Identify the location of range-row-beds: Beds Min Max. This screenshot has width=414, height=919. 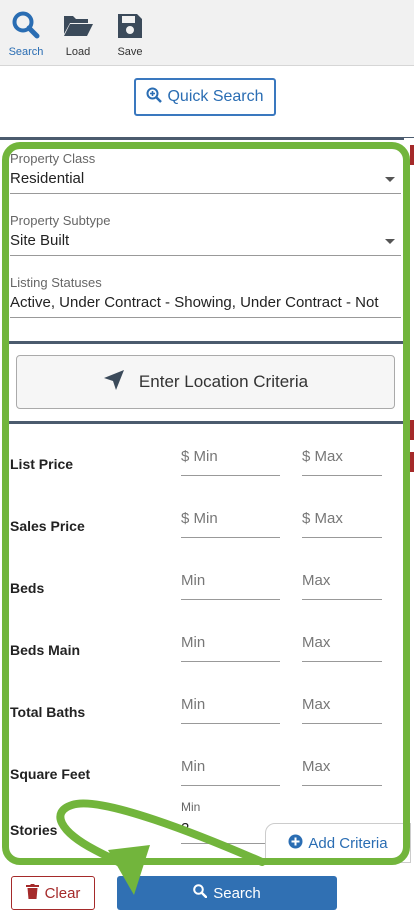
(206, 588).